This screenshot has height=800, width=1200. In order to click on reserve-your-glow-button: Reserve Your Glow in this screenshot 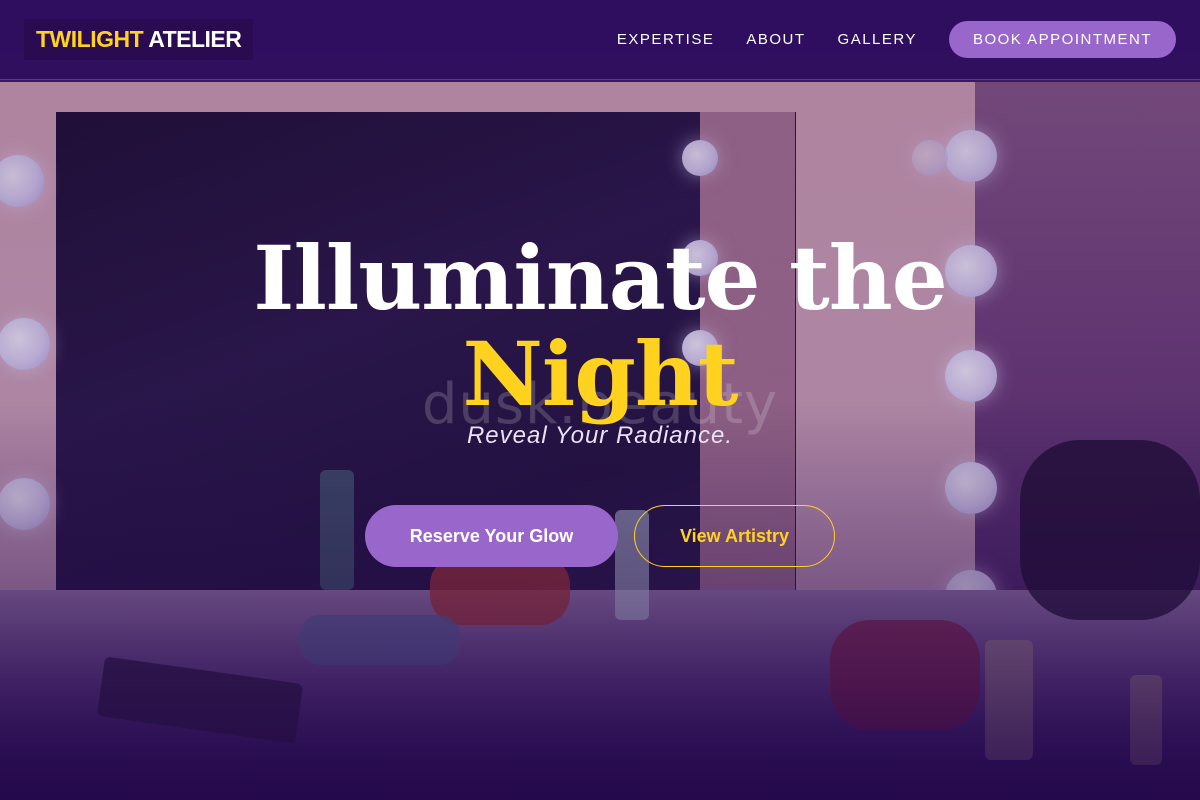, I will do `click(491, 536)`.